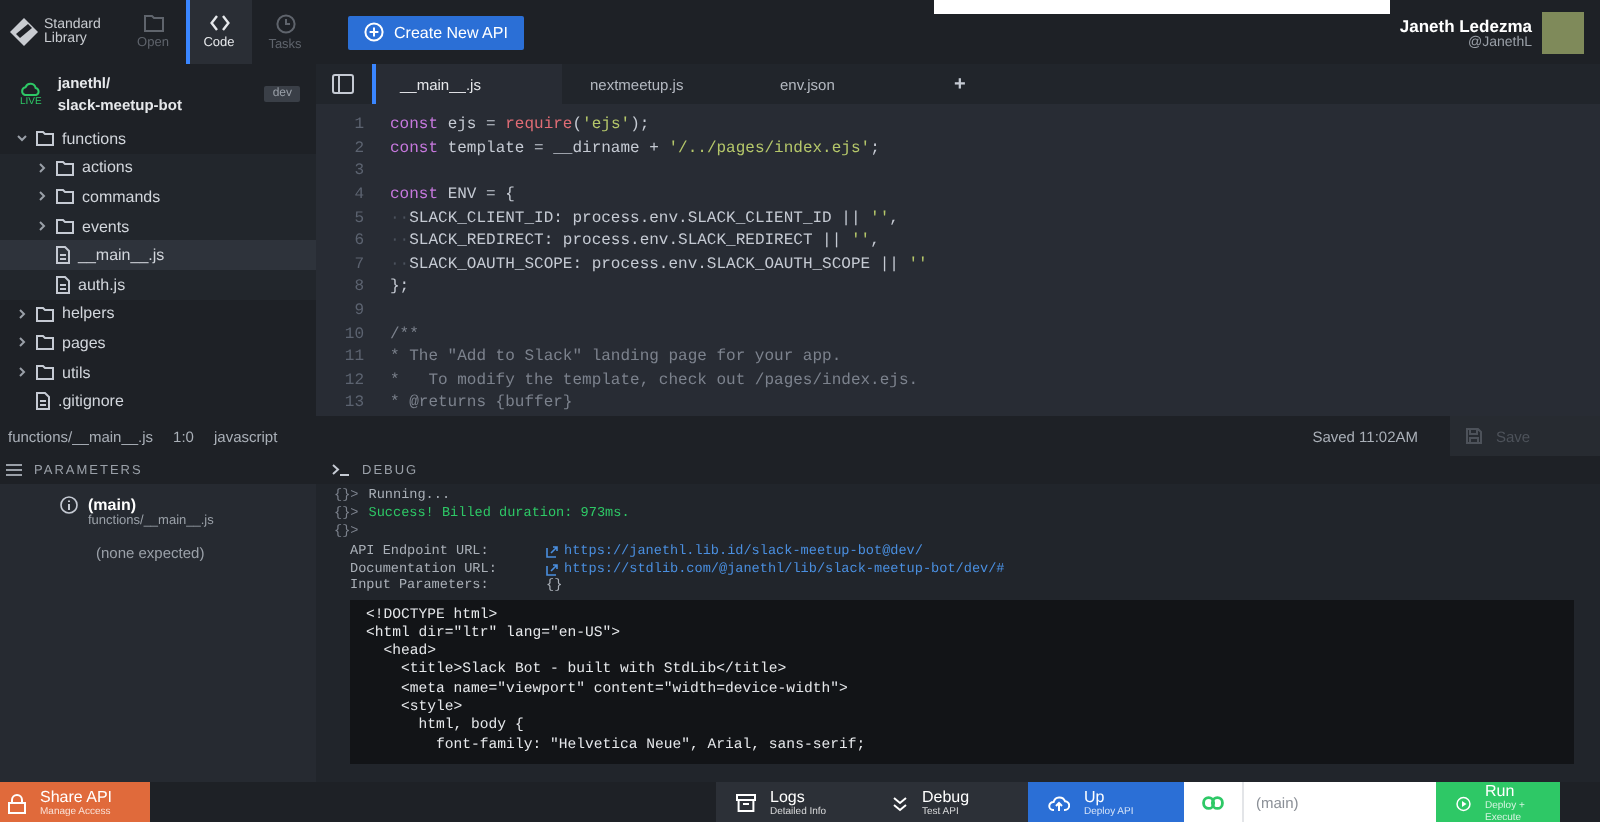 This screenshot has width=1600, height=822. I want to click on line-number: 6, so click(358, 241).